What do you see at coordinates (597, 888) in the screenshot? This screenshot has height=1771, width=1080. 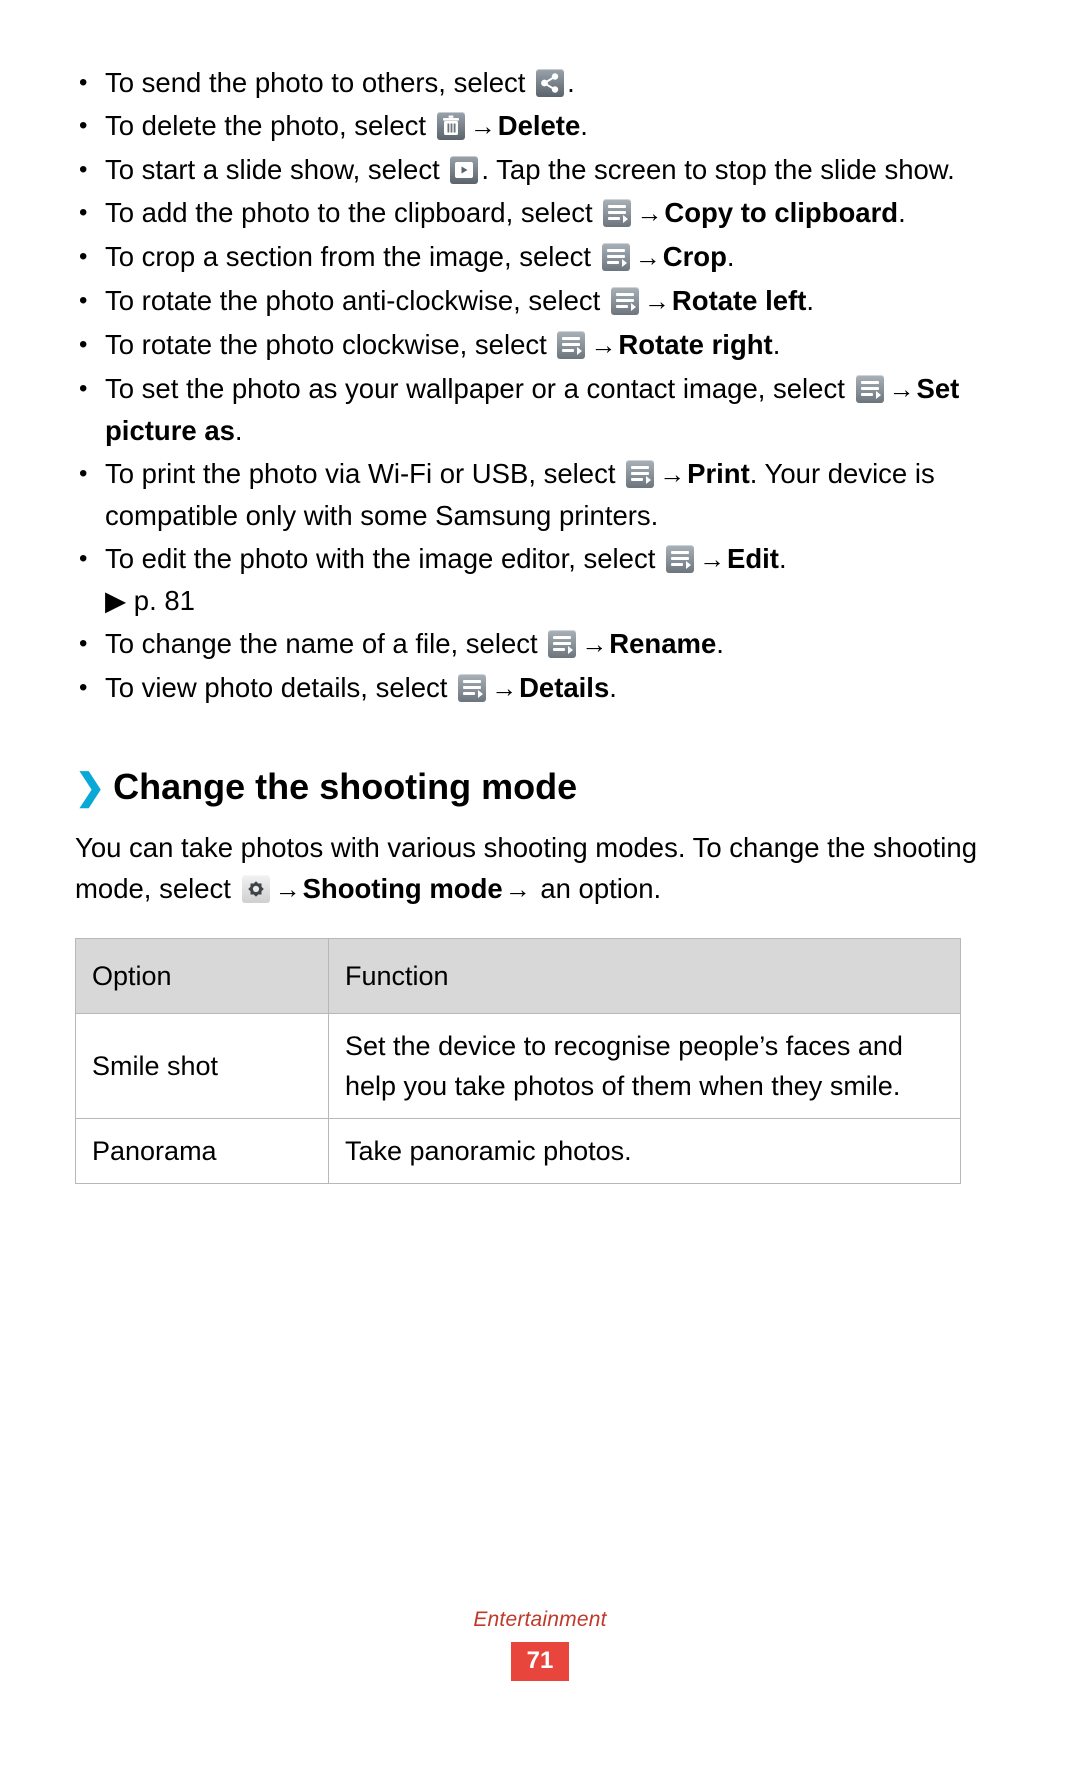 I see `intro-text-post: an option.` at bounding box center [597, 888].